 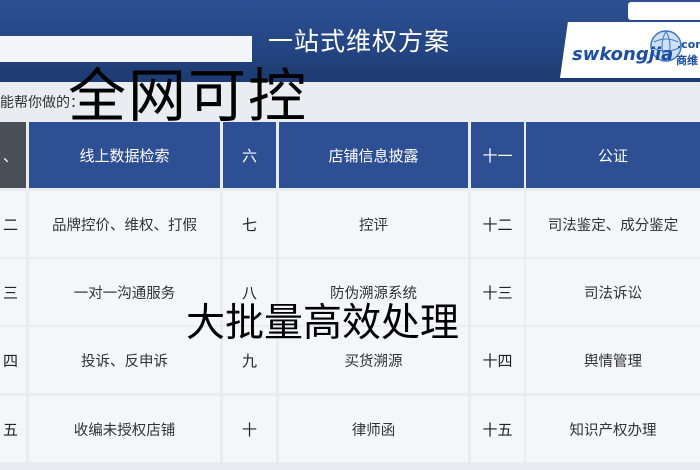 I want to click on table-cell: 四, so click(x=13, y=360).